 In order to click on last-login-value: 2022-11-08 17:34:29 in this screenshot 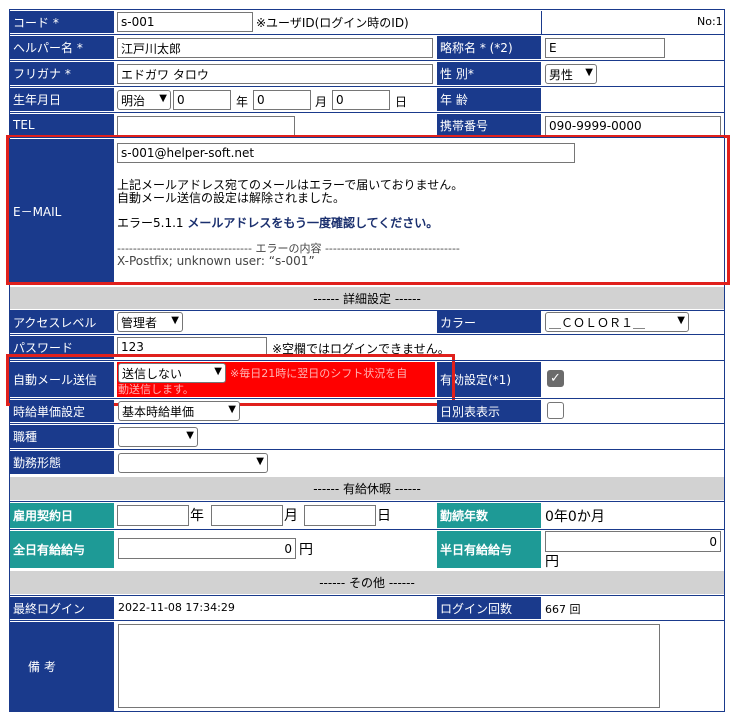, I will do `click(176, 607)`.